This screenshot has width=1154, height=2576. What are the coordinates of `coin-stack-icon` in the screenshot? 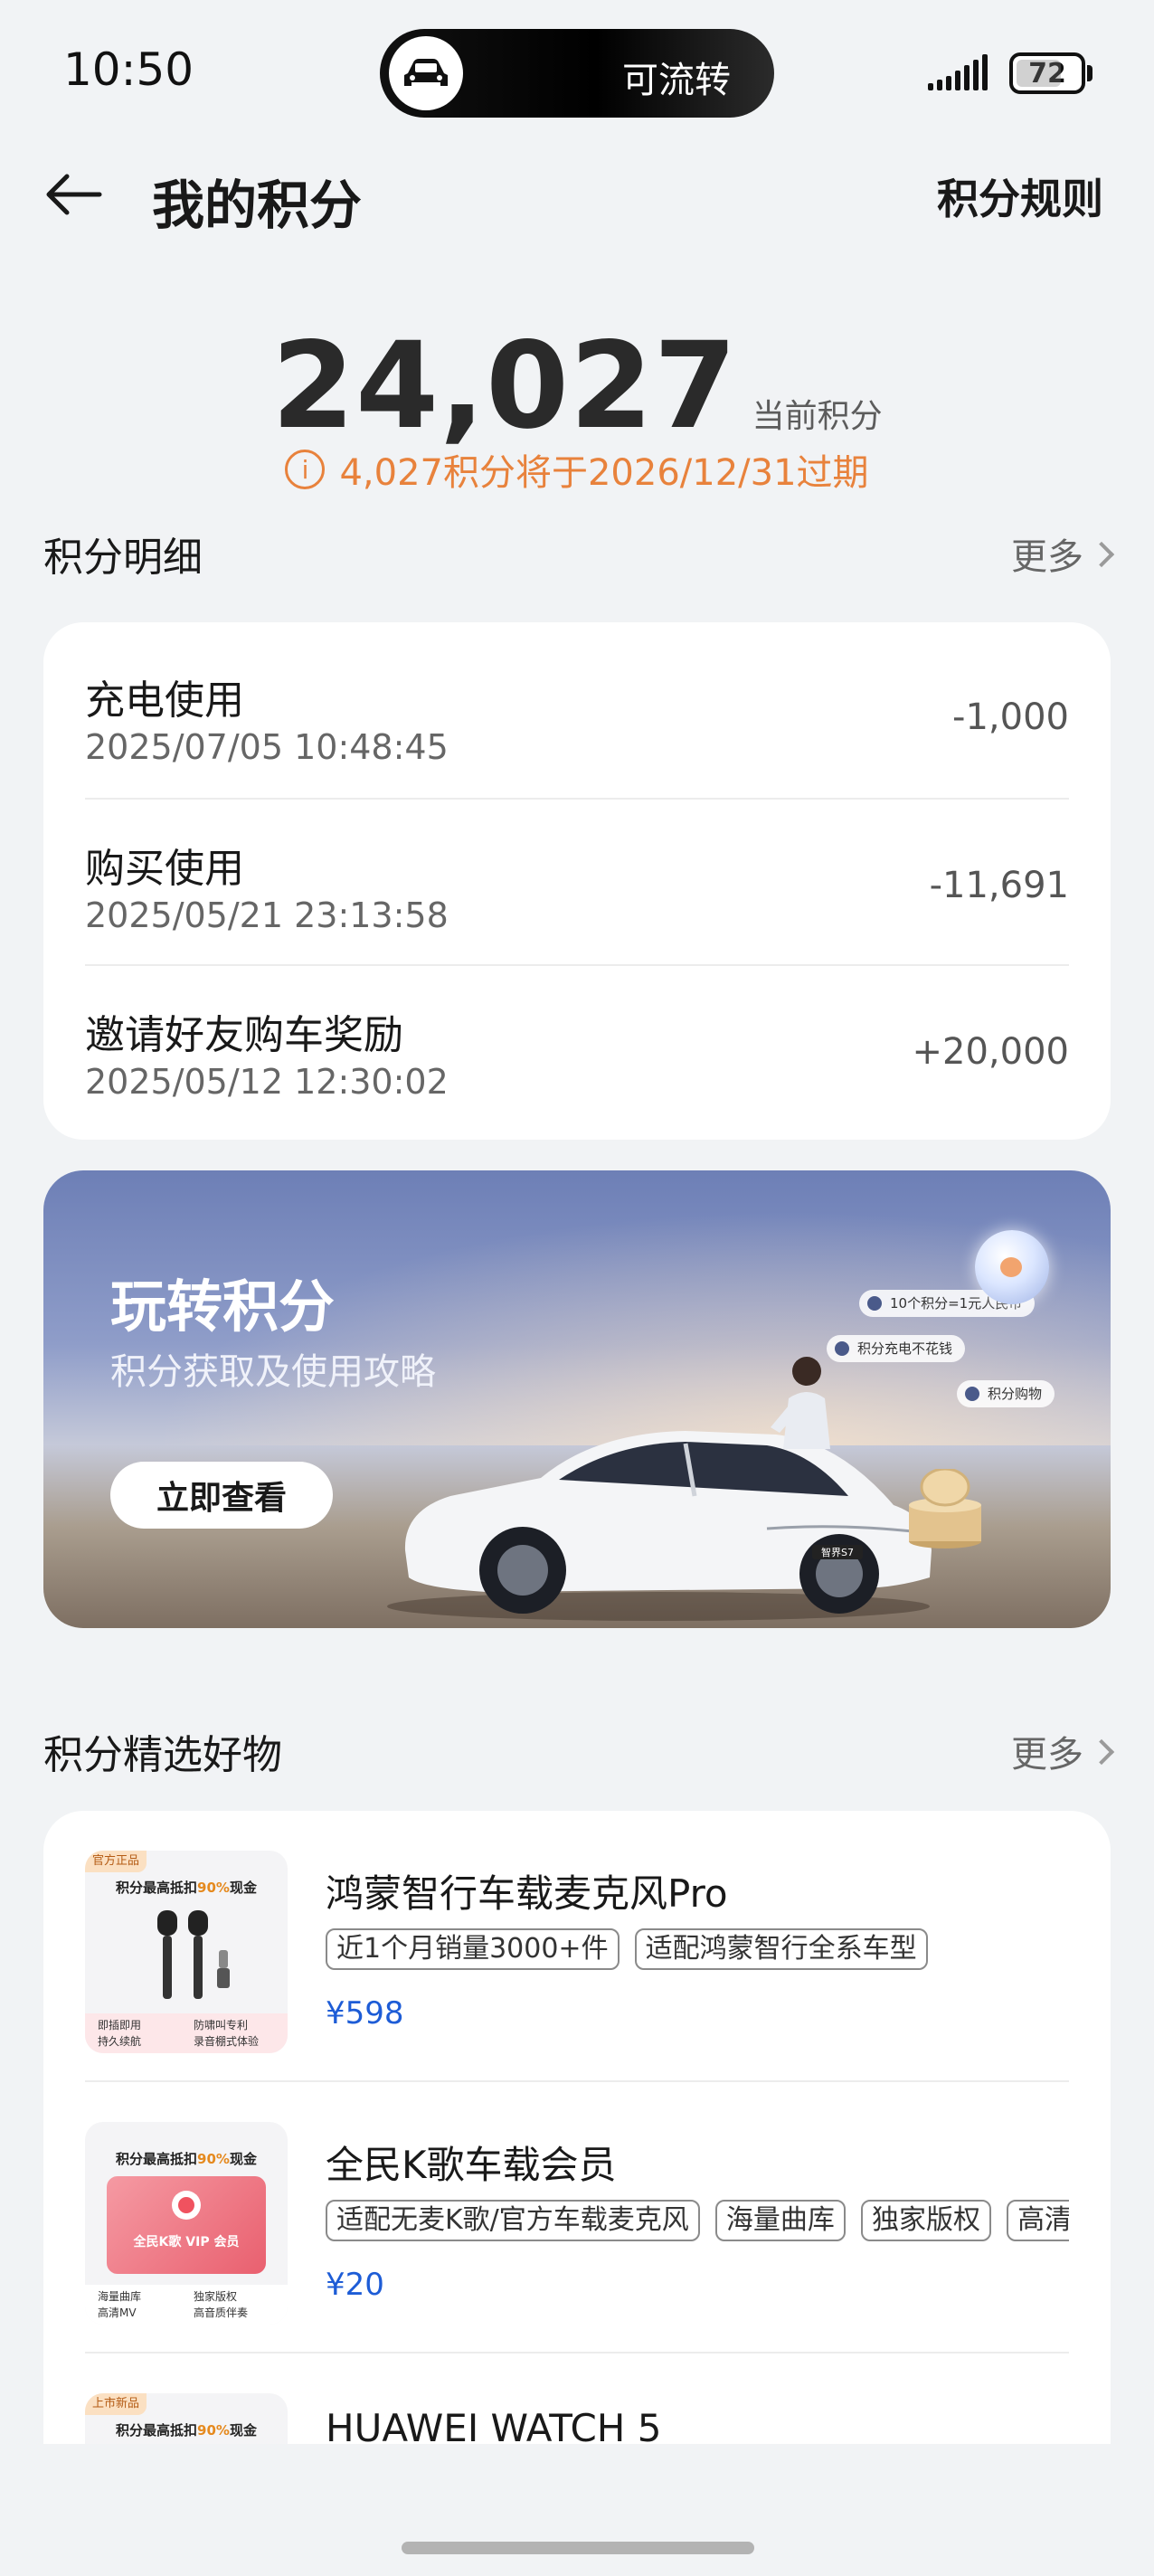 It's located at (945, 1508).